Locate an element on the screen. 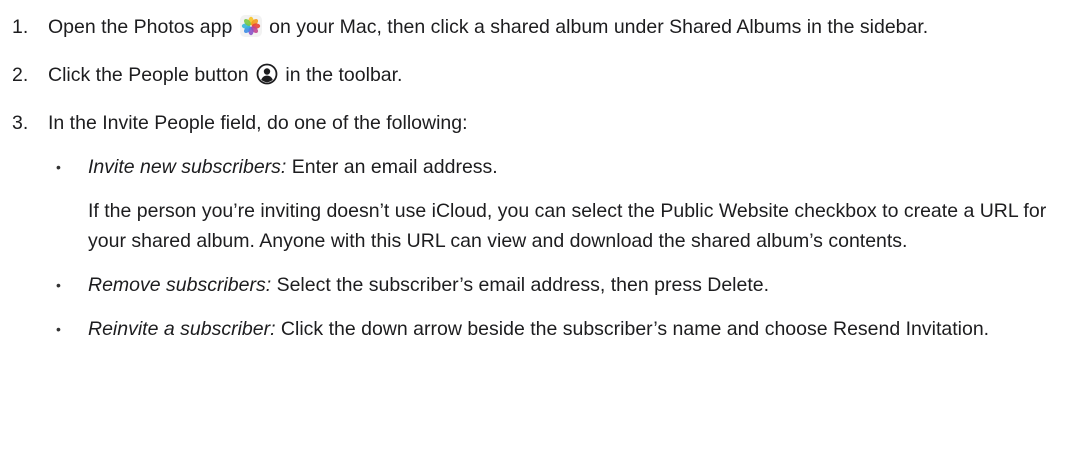 This screenshot has height=461, width=1081. step-number: 2. is located at coordinates (20, 75).